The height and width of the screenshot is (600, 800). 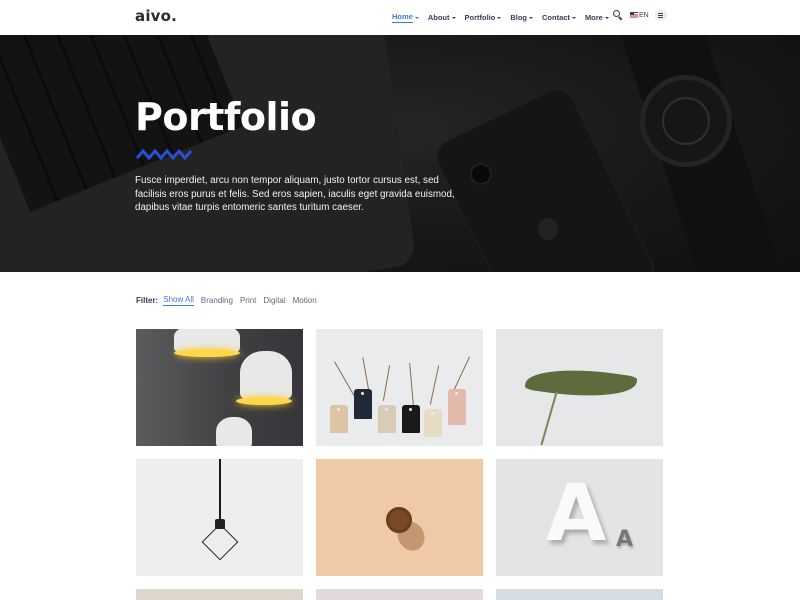 I want to click on nav-item-more: More, so click(x=597, y=17).